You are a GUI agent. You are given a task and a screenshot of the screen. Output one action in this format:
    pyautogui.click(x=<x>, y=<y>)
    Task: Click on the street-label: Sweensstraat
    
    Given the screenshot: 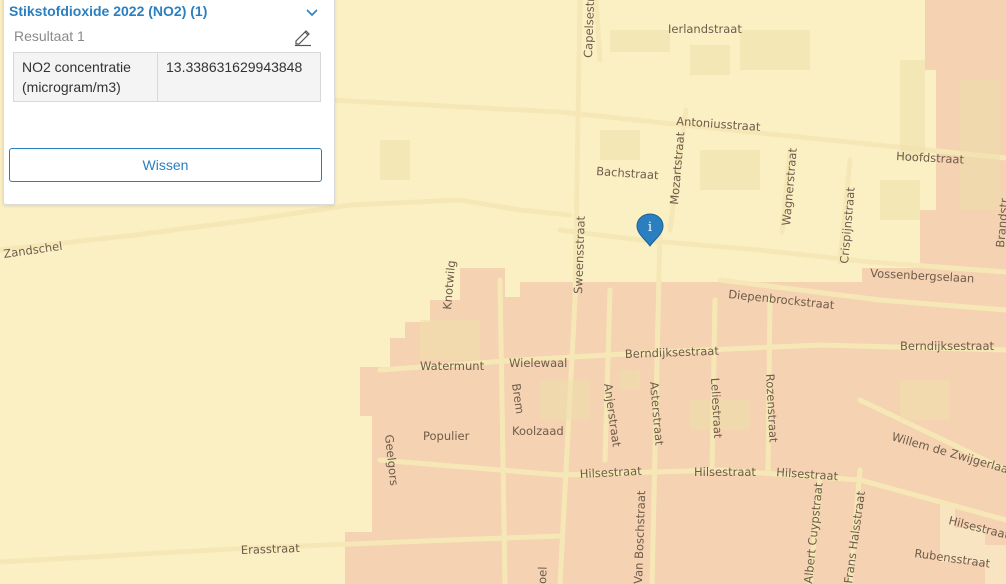 What is the action you would take?
    pyautogui.click(x=579, y=254)
    